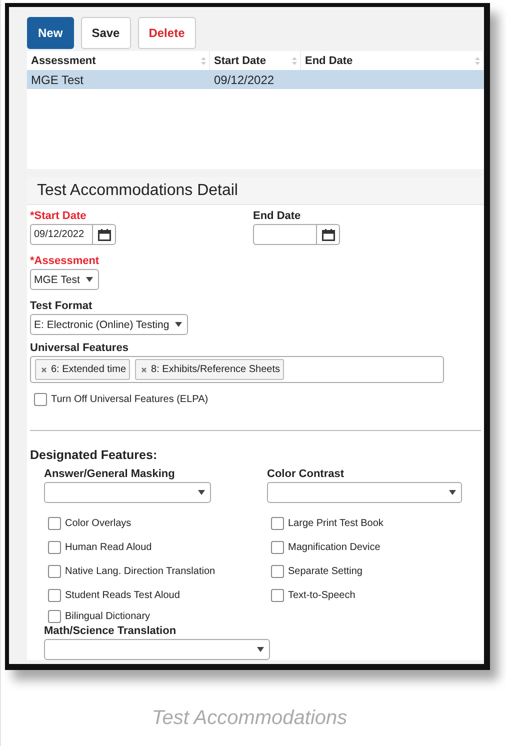  What do you see at coordinates (64, 279) in the screenshot?
I see `assessment-select: MGE Test` at bounding box center [64, 279].